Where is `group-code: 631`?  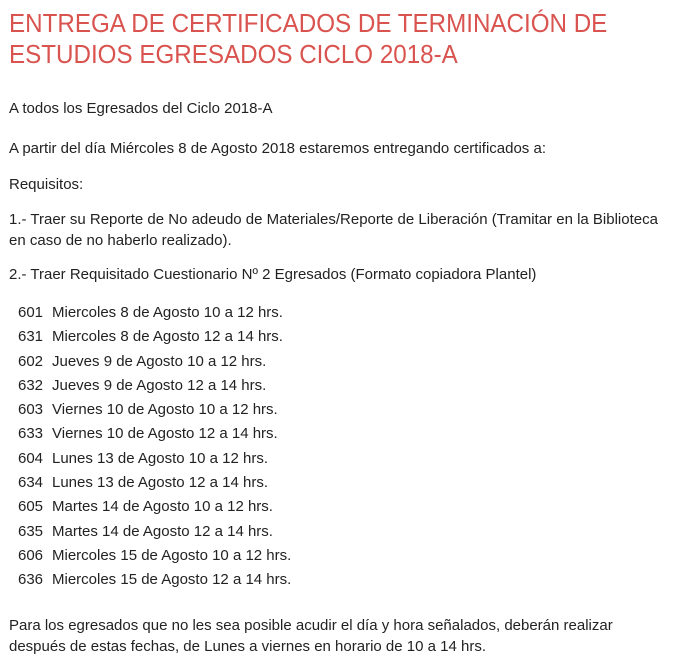 group-code: 631 is located at coordinates (31, 337).